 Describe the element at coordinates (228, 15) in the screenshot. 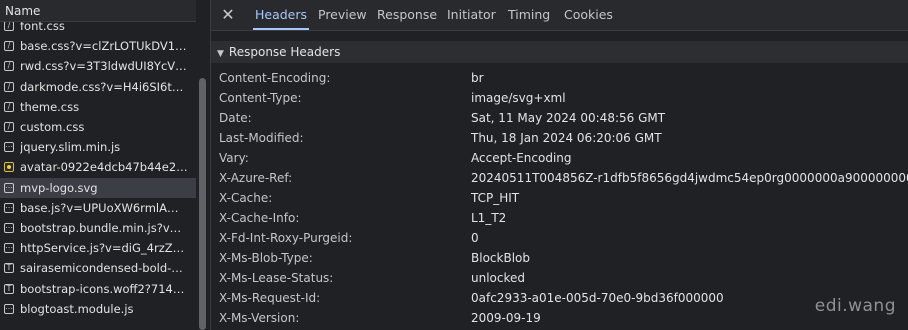

I see `close-icon: ✕` at that location.